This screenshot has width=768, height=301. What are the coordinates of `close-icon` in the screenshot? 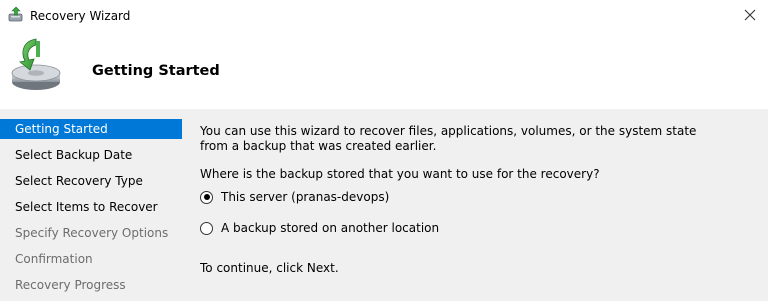 It's located at (750, 15).